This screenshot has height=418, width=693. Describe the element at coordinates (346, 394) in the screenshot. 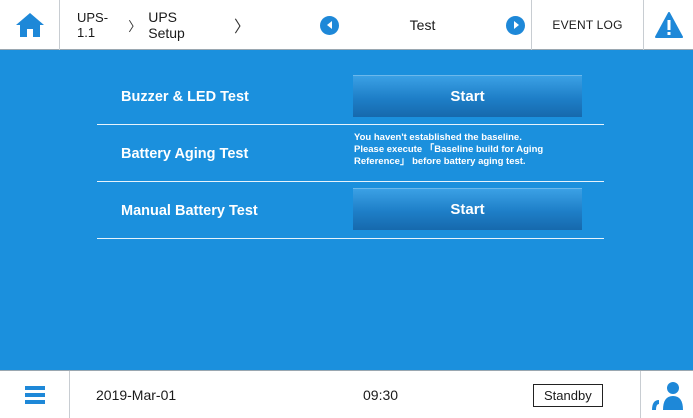

I see `status-bar: 2019-Mar-01 09:30 Standby` at that location.